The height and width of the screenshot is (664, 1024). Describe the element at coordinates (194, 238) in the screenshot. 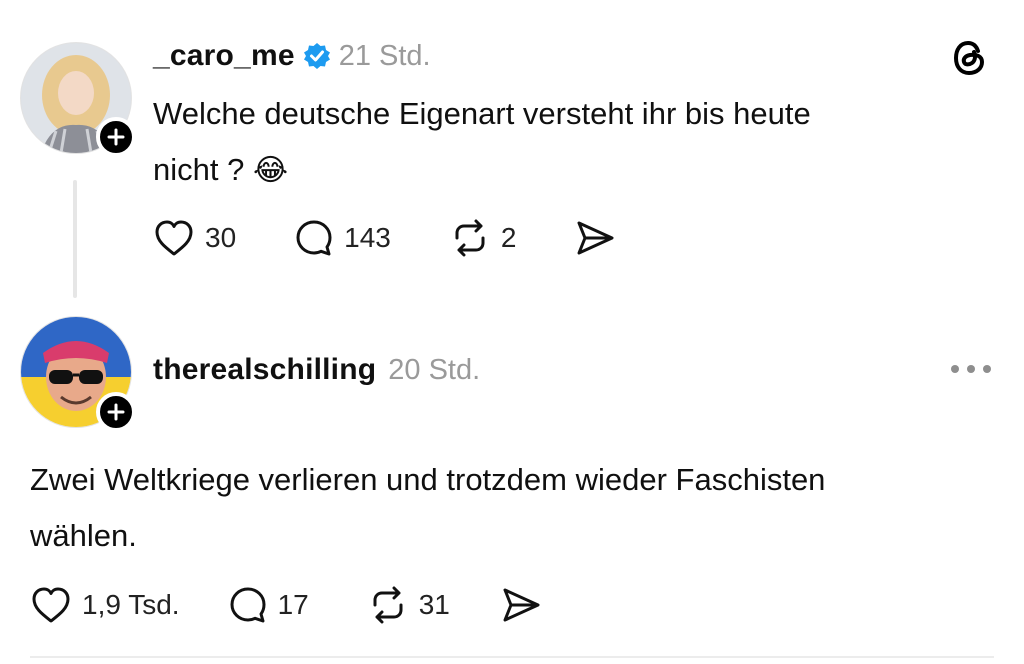

I see `post1-like-button: 30` at that location.